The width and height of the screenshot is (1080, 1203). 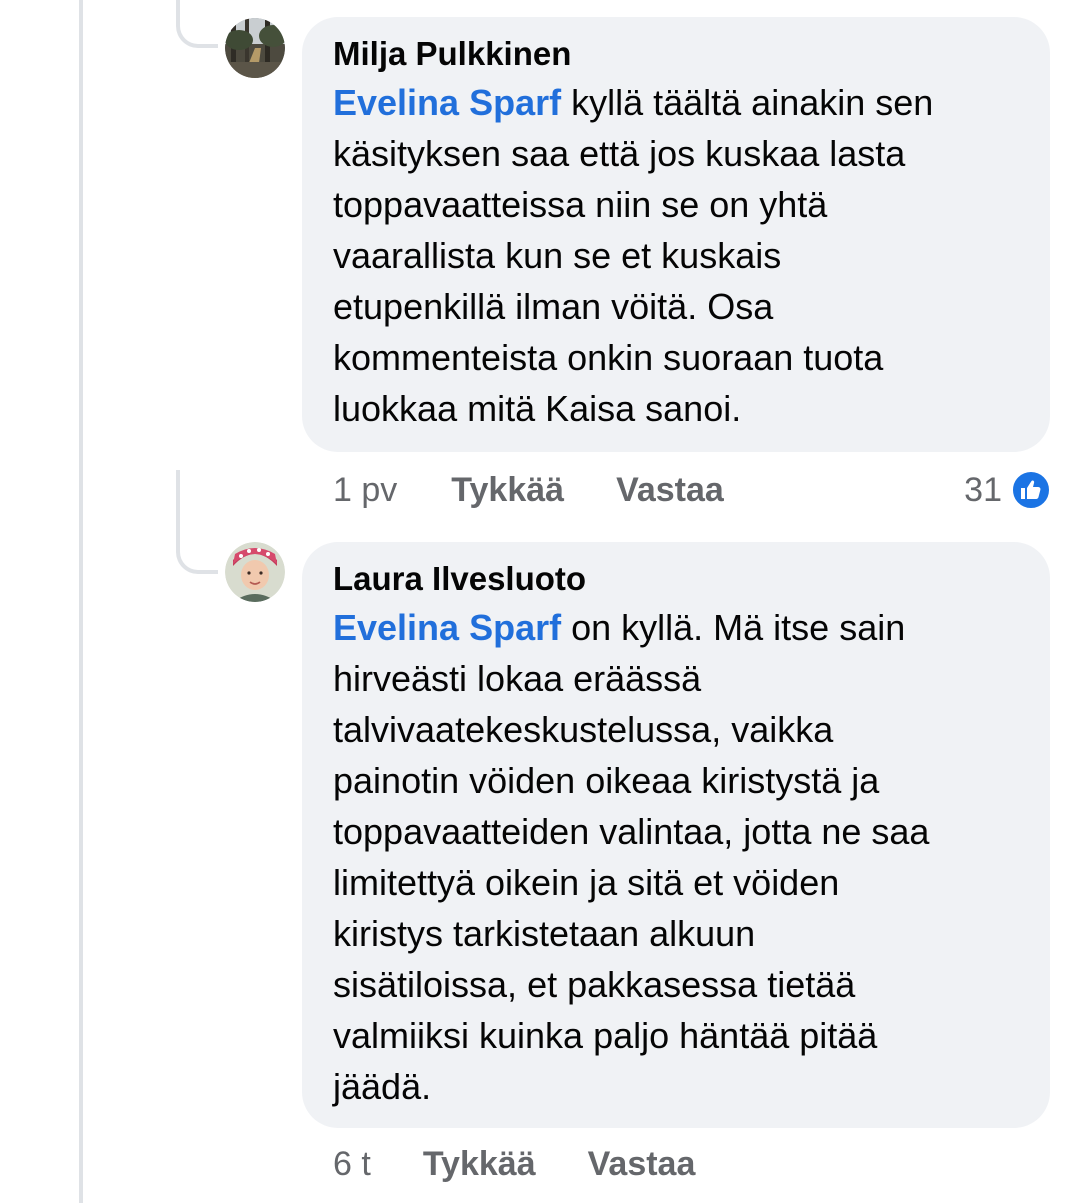 I want to click on thread-line, so click(x=81, y=601).